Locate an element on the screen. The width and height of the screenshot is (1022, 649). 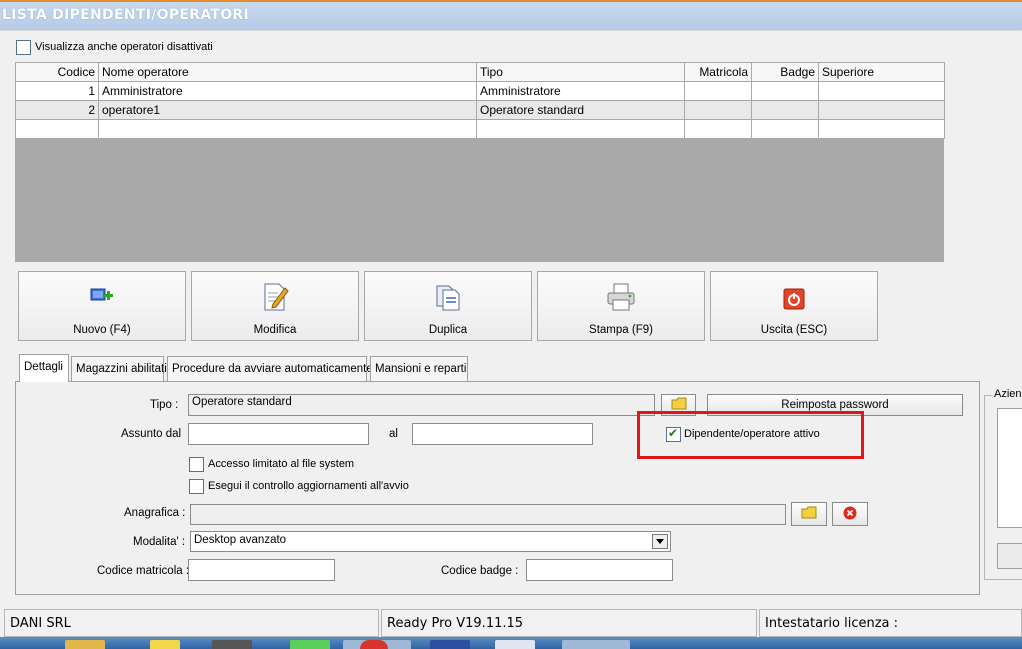
delete-icon is located at coordinates (850, 514).